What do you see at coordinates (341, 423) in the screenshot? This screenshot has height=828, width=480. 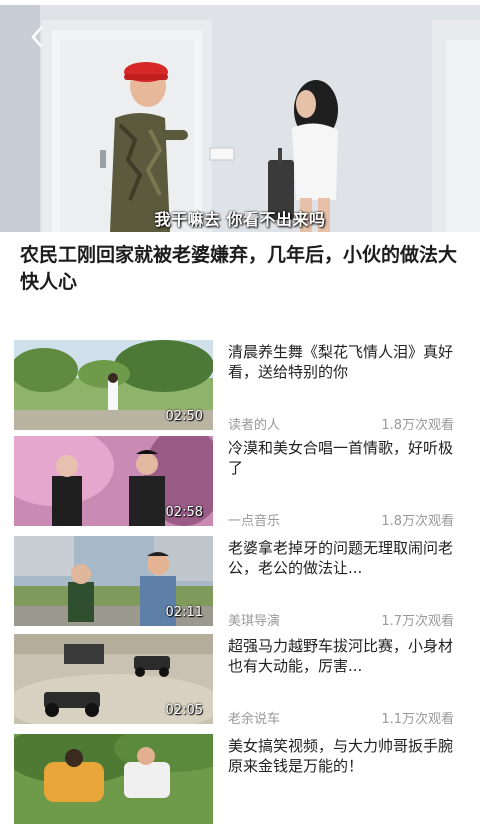 I see `video-meta: 读者的人 1.8万次观看` at bounding box center [341, 423].